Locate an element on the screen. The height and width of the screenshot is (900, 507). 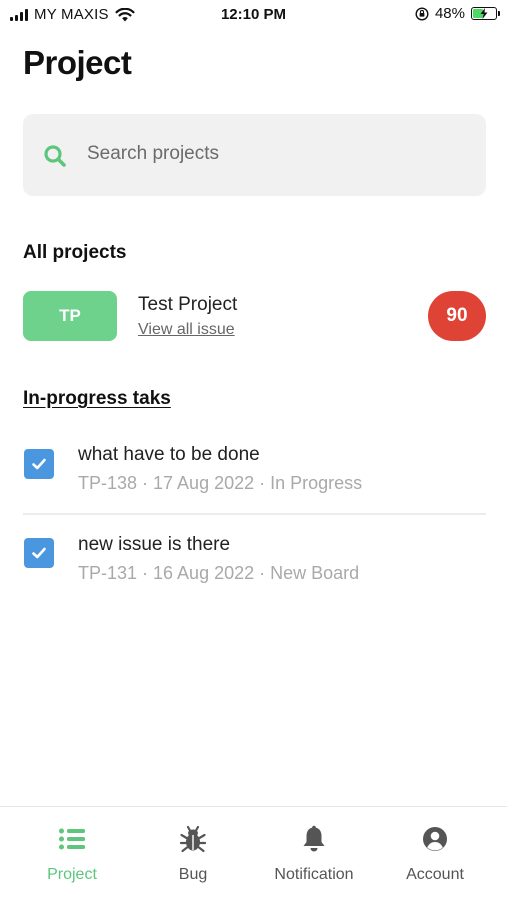
tab-notification: Notification is located at coordinates (314, 853).